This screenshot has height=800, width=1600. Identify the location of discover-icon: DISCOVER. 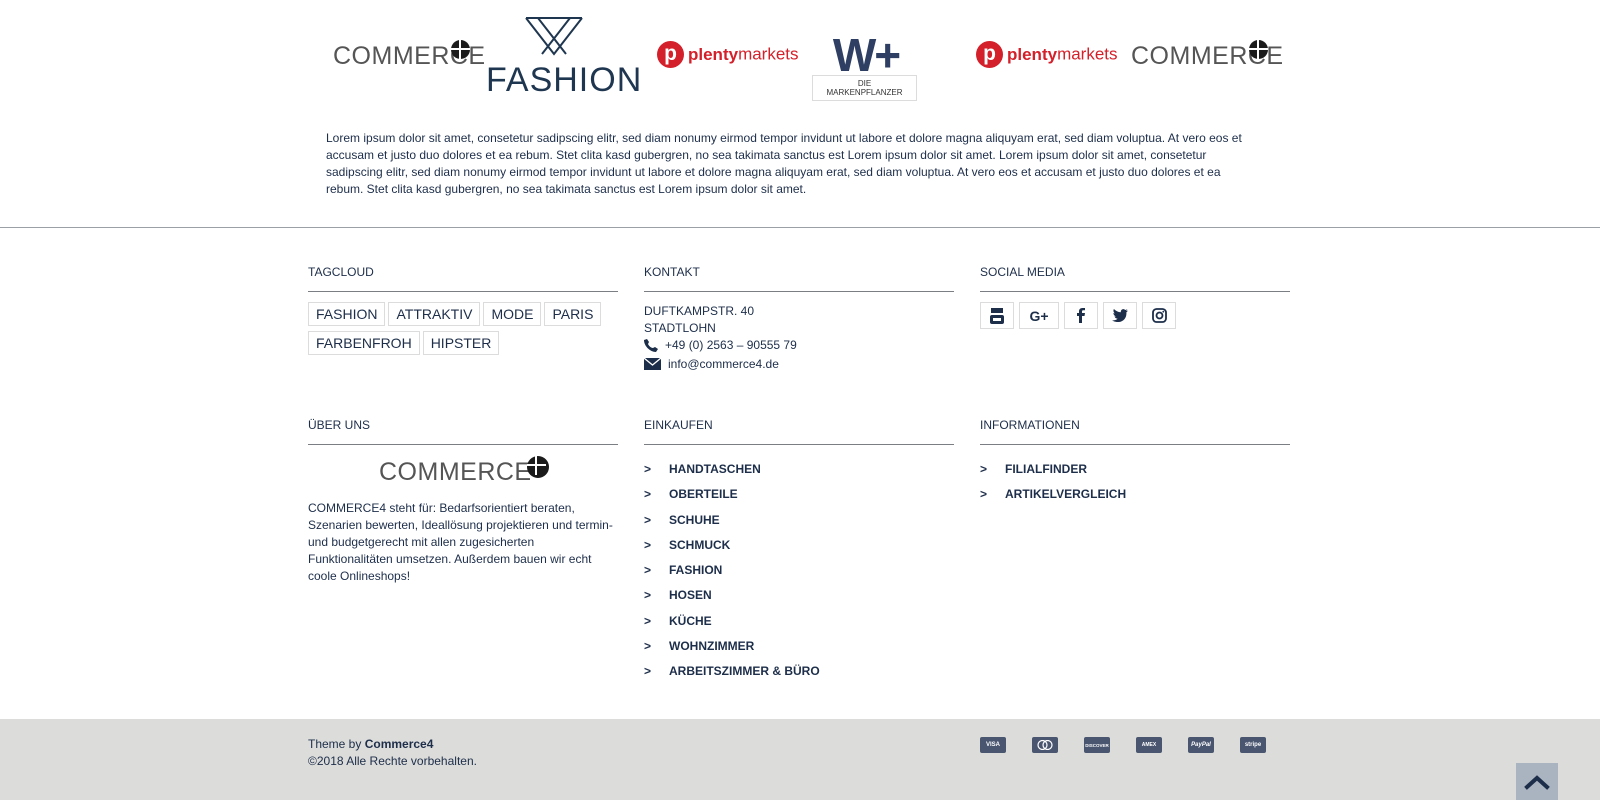
(1097, 745).